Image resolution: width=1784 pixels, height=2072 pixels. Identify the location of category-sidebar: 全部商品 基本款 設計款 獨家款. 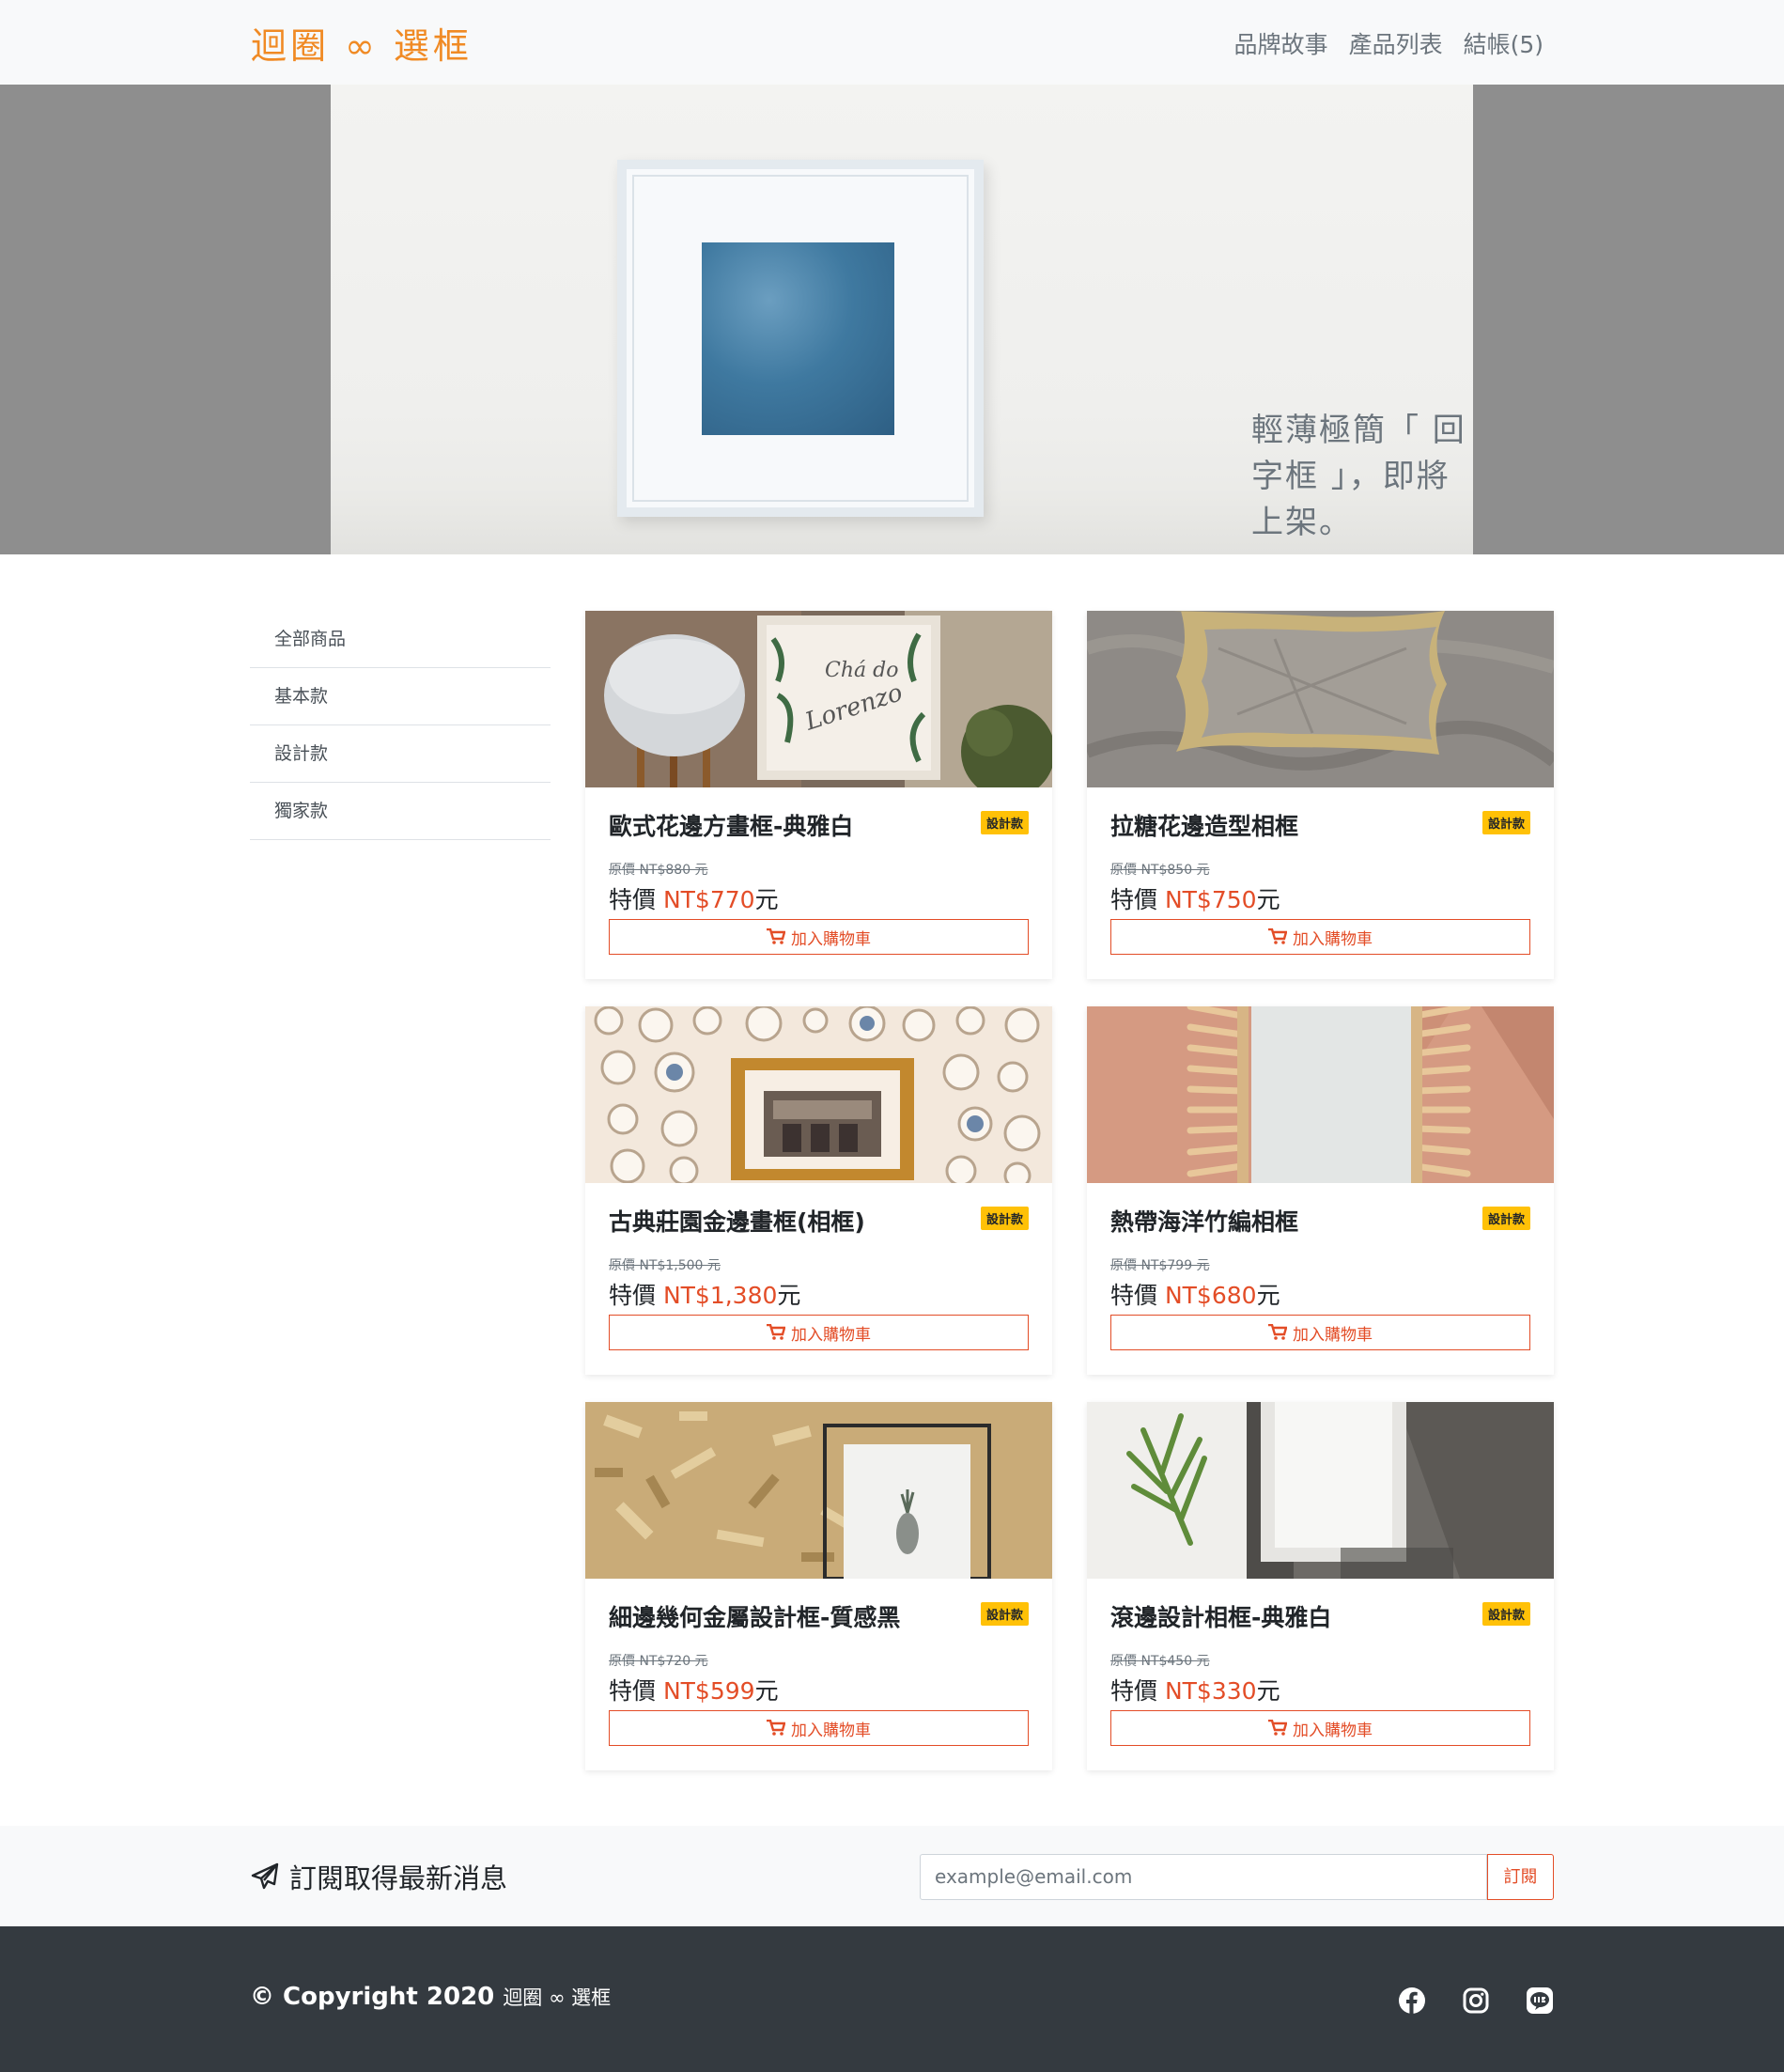
(400, 725).